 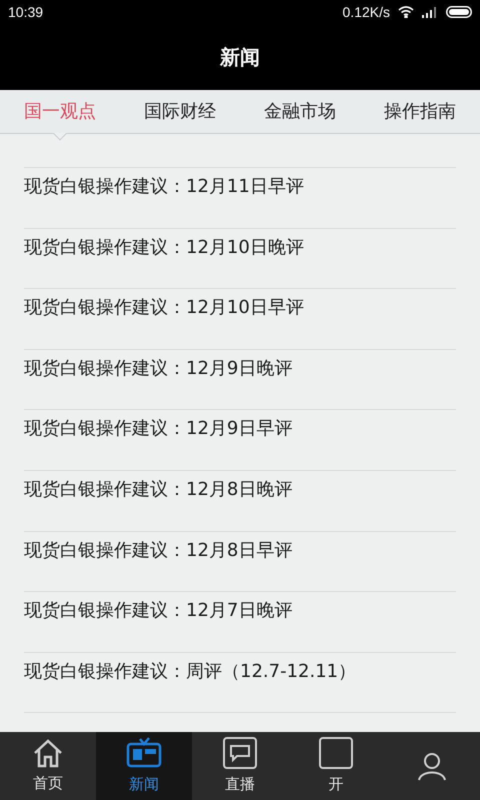 I want to click on chat-icon, so click(x=240, y=752).